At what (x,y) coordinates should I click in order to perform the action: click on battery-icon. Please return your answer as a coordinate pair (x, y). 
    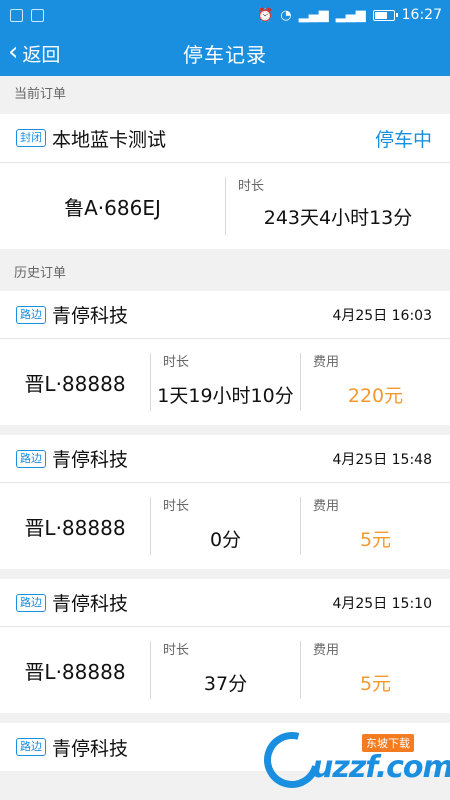
    Looking at the image, I should click on (385, 15).